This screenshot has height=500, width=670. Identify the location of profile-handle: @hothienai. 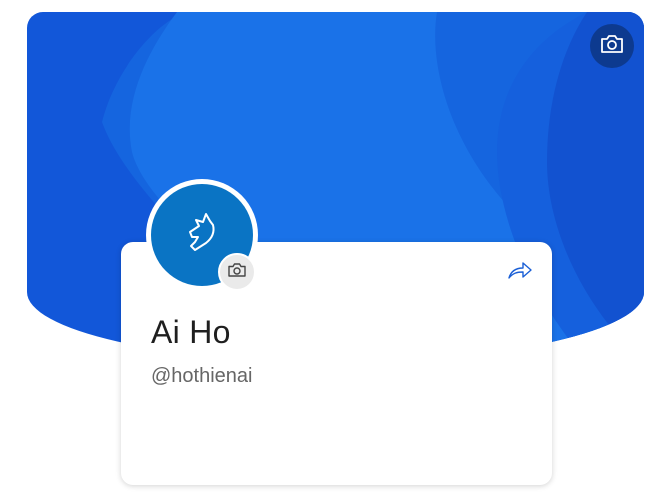
(202, 376).